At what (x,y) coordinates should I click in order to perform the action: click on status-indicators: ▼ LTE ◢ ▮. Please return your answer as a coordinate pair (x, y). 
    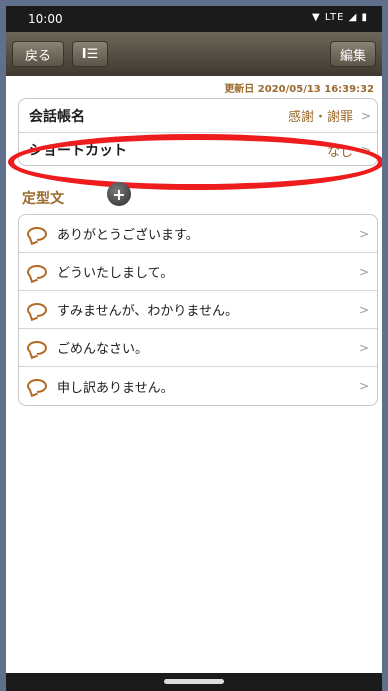
    Looking at the image, I should click on (339, 17).